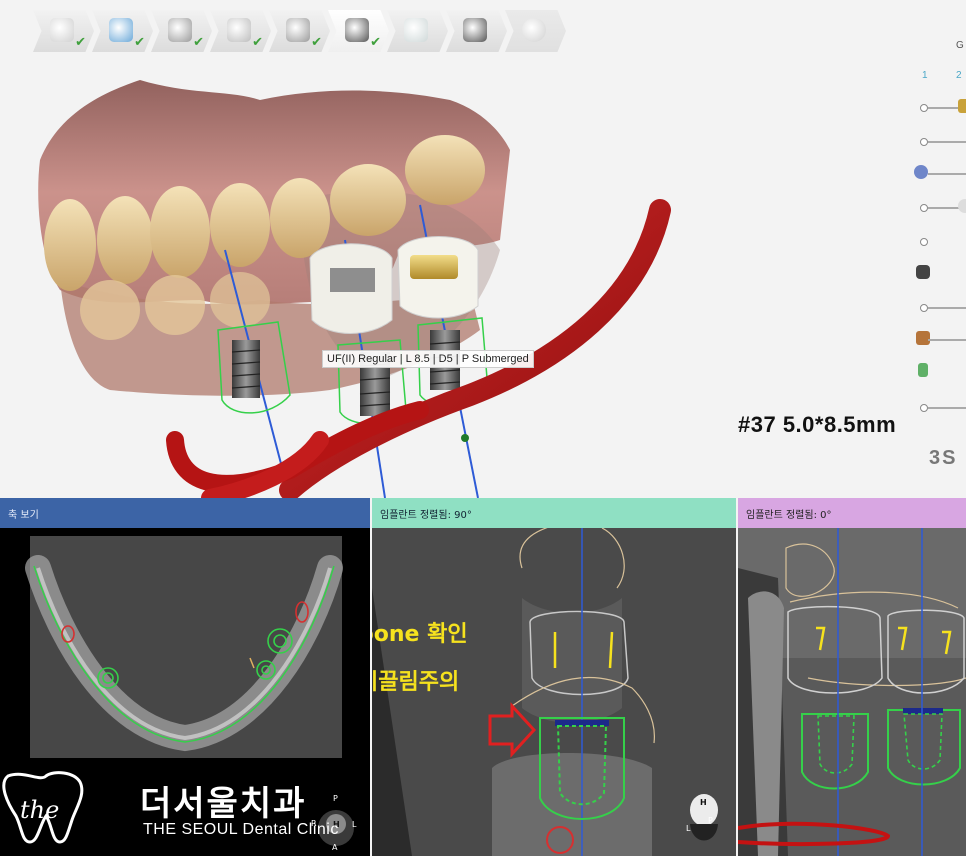 Image resolution: width=966 pixels, height=856 pixels. What do you see at coordinates (943, 106) in the screenshot?
I see `opacity-slider-gold-abutment` at bounding box center [943, 106].